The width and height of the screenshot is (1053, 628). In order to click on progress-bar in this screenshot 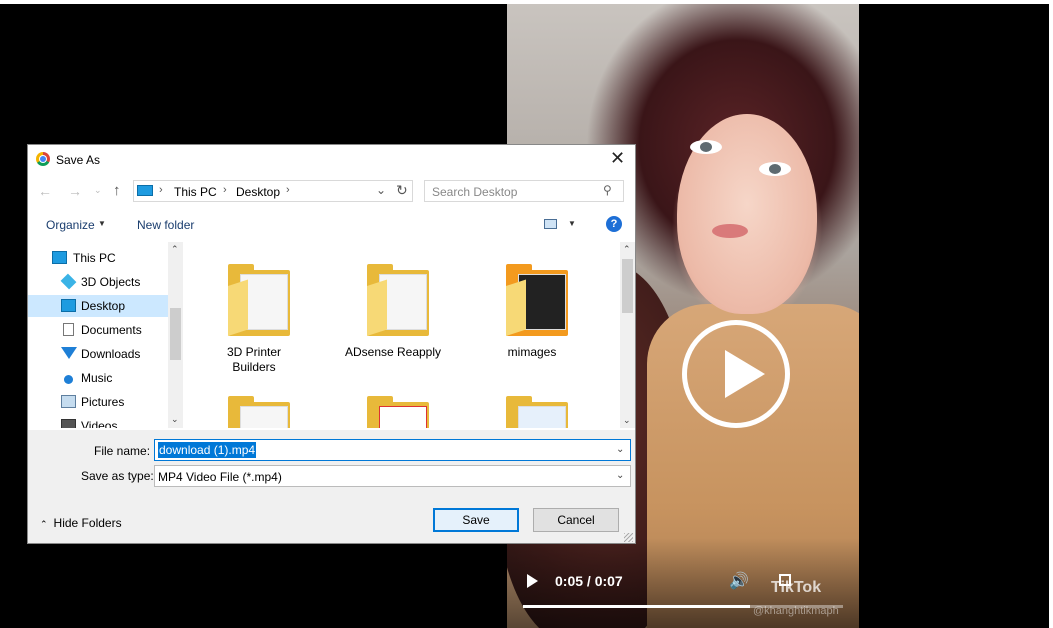, I will do `click(683, 606)`.